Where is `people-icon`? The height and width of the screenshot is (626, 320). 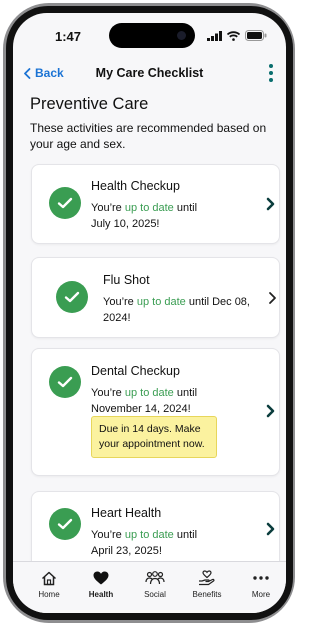 people-icon is located at coordinates (155, 578).